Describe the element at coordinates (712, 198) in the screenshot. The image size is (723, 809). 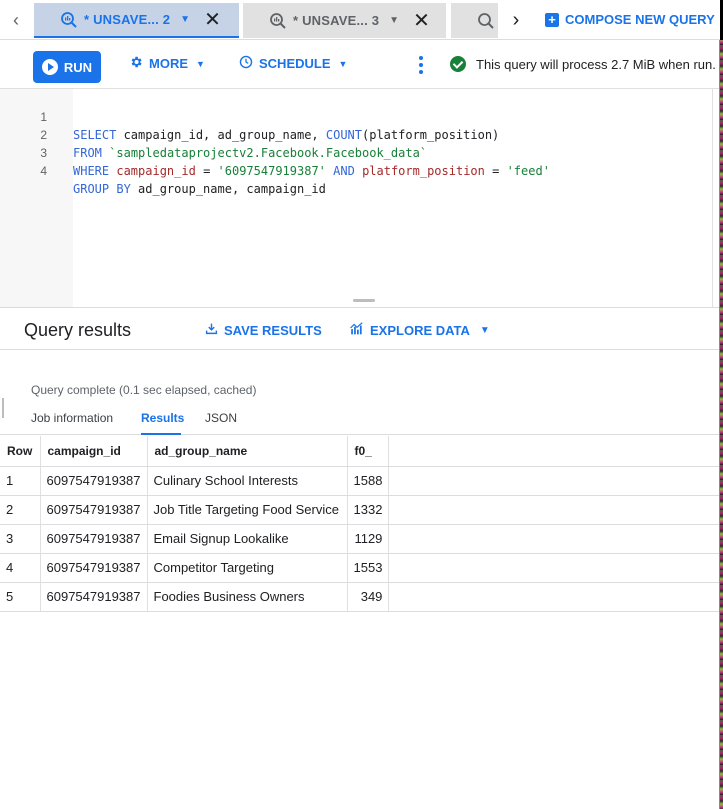
I see `editor-scroll-rule` at that location.